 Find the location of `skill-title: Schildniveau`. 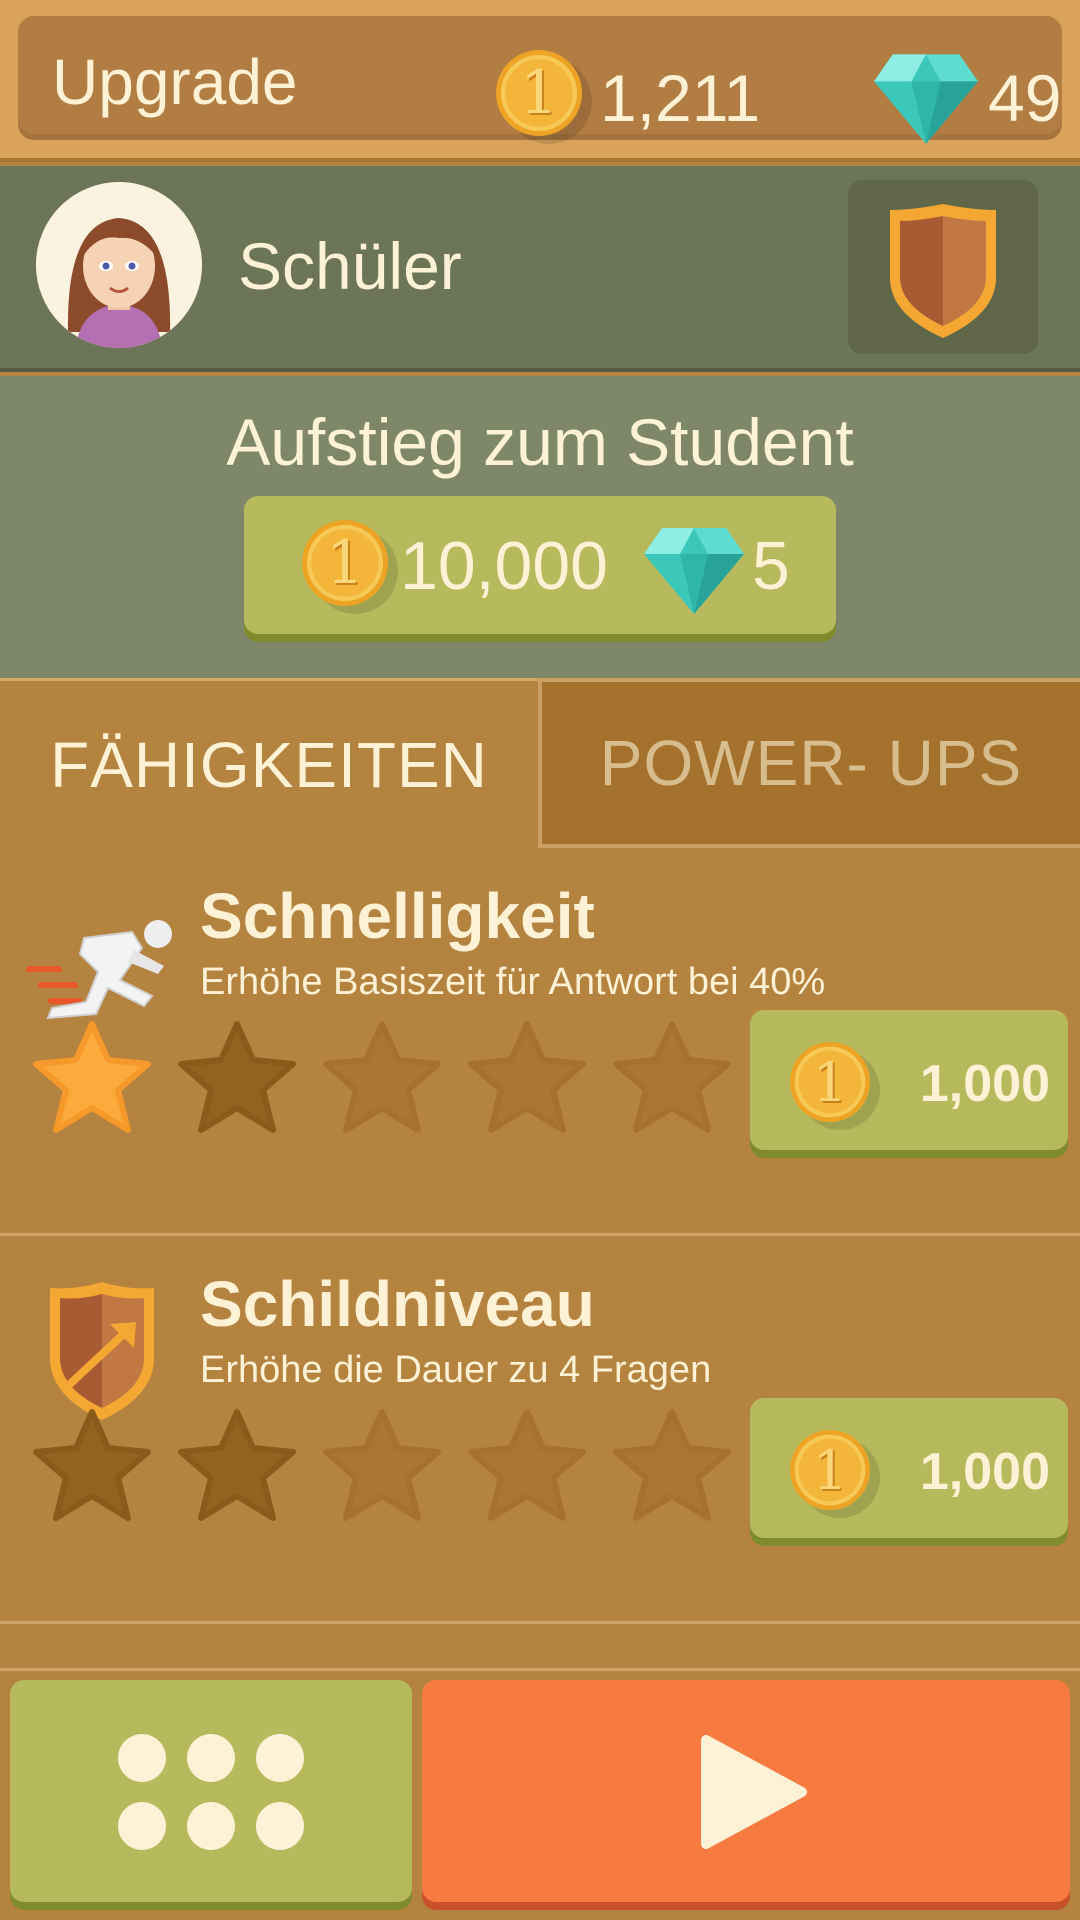

skill-title: Schildniveau is located at coordinates (397, 1304).